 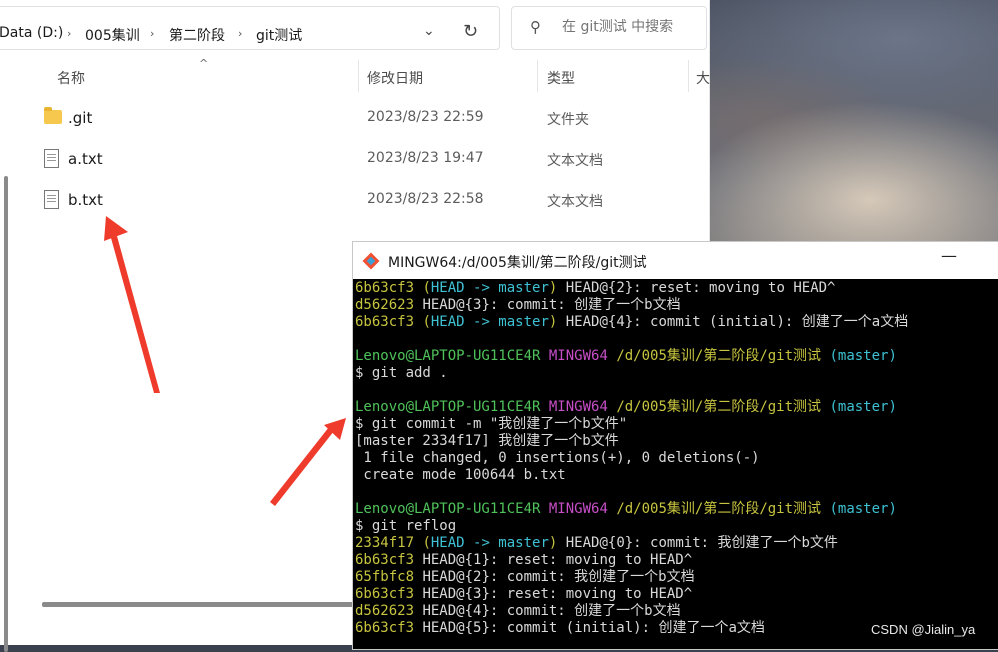 I want to click on breadcrumb-folder-stage2: 第二阶段, so click(x=197, y=35).